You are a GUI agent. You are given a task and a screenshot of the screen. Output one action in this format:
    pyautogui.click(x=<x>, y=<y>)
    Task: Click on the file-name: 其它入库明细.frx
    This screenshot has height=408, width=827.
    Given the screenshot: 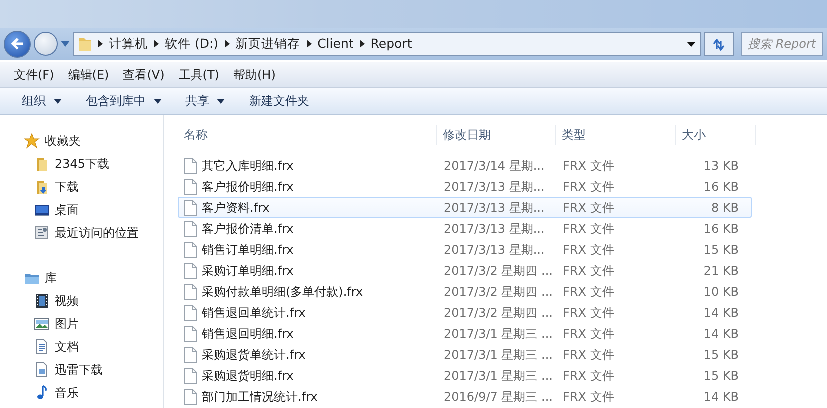 What is the action you would take?
    pyautogui.click(x=248, y=165)
    